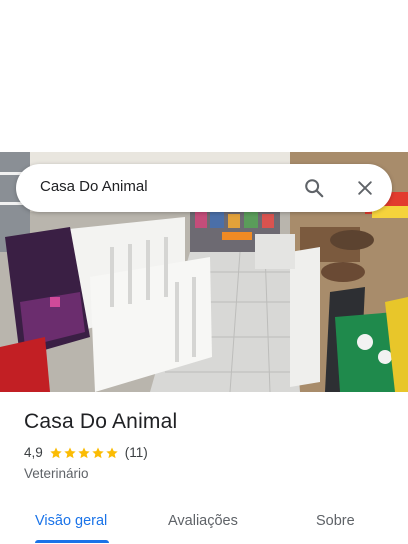 This screenshot has width=408, height=544. I want to click on place-tabs: Visão geral Avaliações Sobre, so click(204, 522).